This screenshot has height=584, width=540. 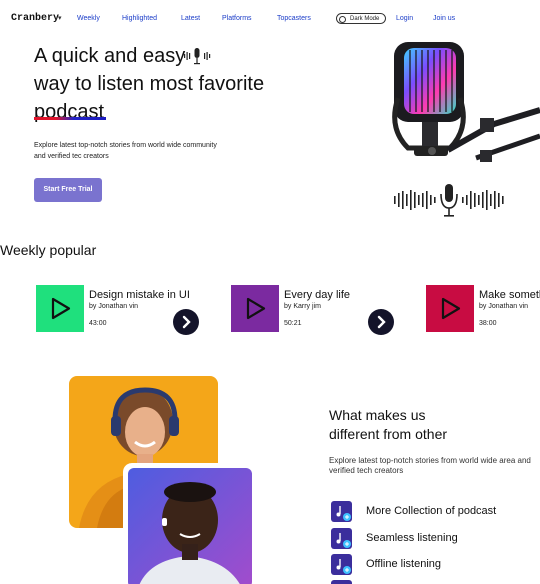 What do you see at coordinates (197, 56) in the screenshot?
I see `microphone-wave-icon` at bounding box center [197, 56].